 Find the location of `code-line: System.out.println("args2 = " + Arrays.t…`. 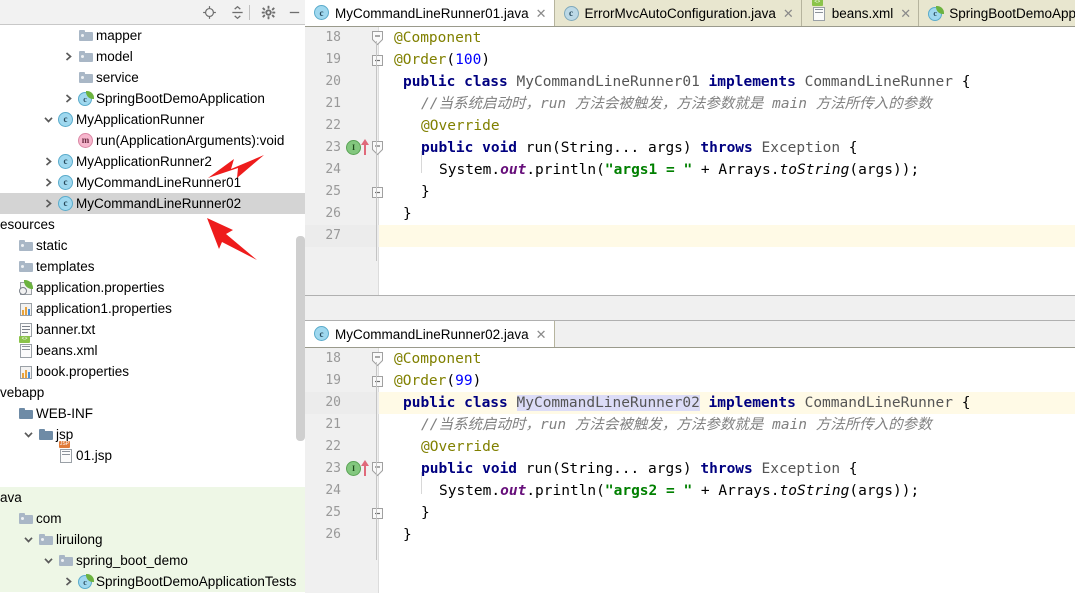

code-line: System.out.println("args2 = " + Arrays.t… is located at coordinates (679, 491).